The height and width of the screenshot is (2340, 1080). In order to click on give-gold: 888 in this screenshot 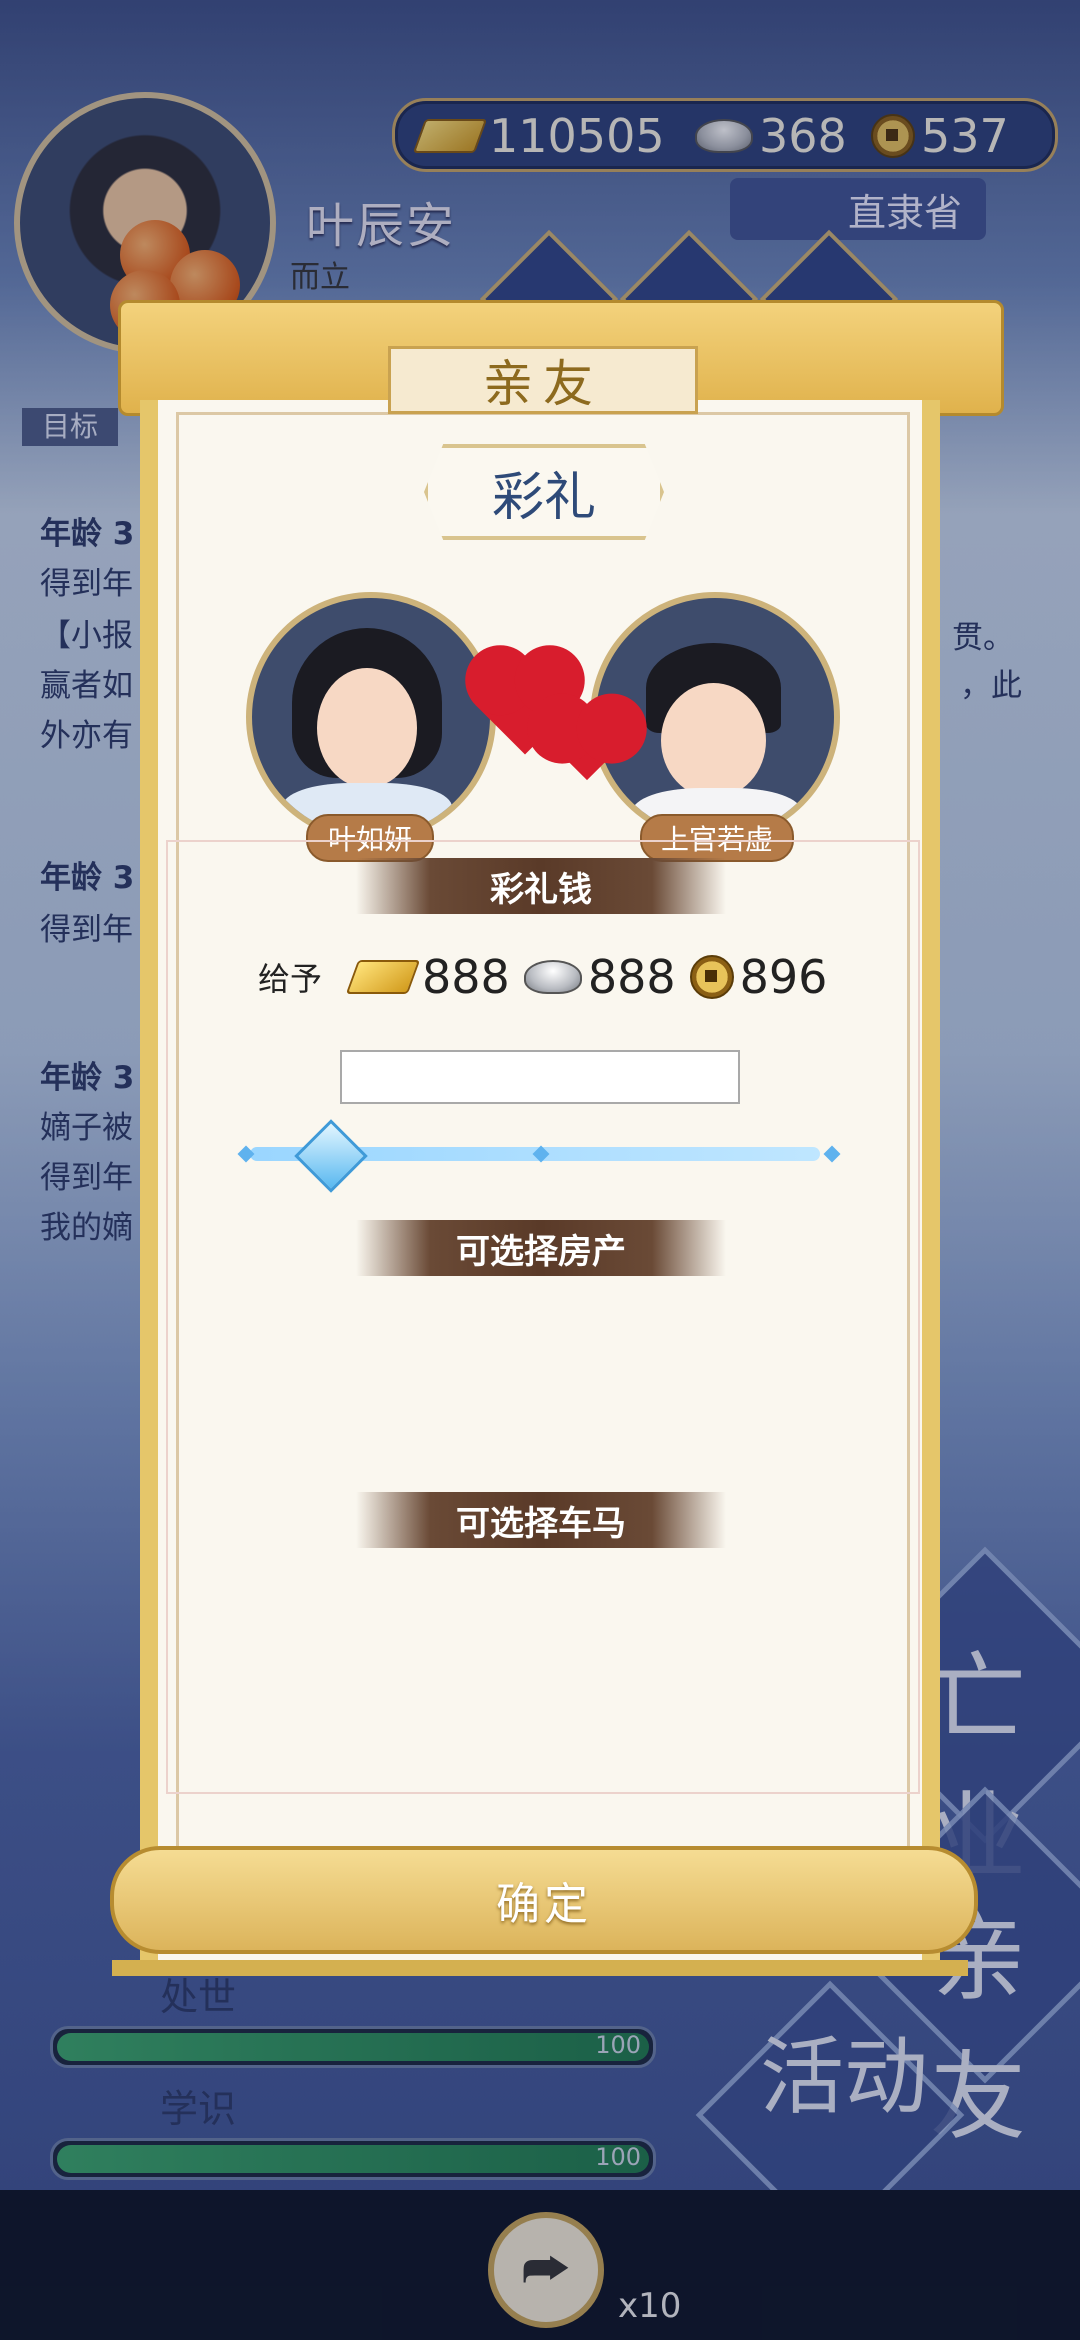, I will do `click(466, 977)`.